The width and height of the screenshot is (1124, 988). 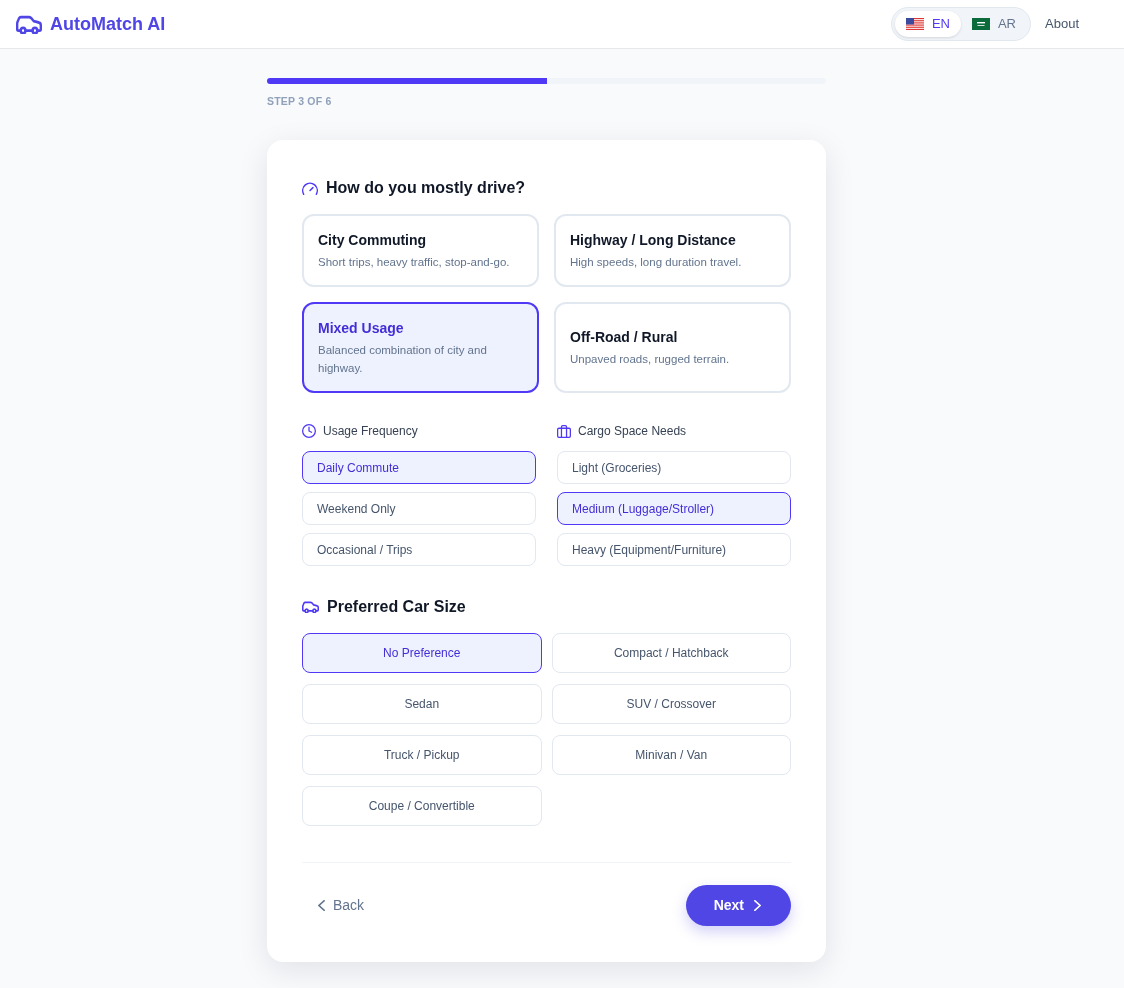 I want to click on chevron-left-icon, so click(x=321, y=905).